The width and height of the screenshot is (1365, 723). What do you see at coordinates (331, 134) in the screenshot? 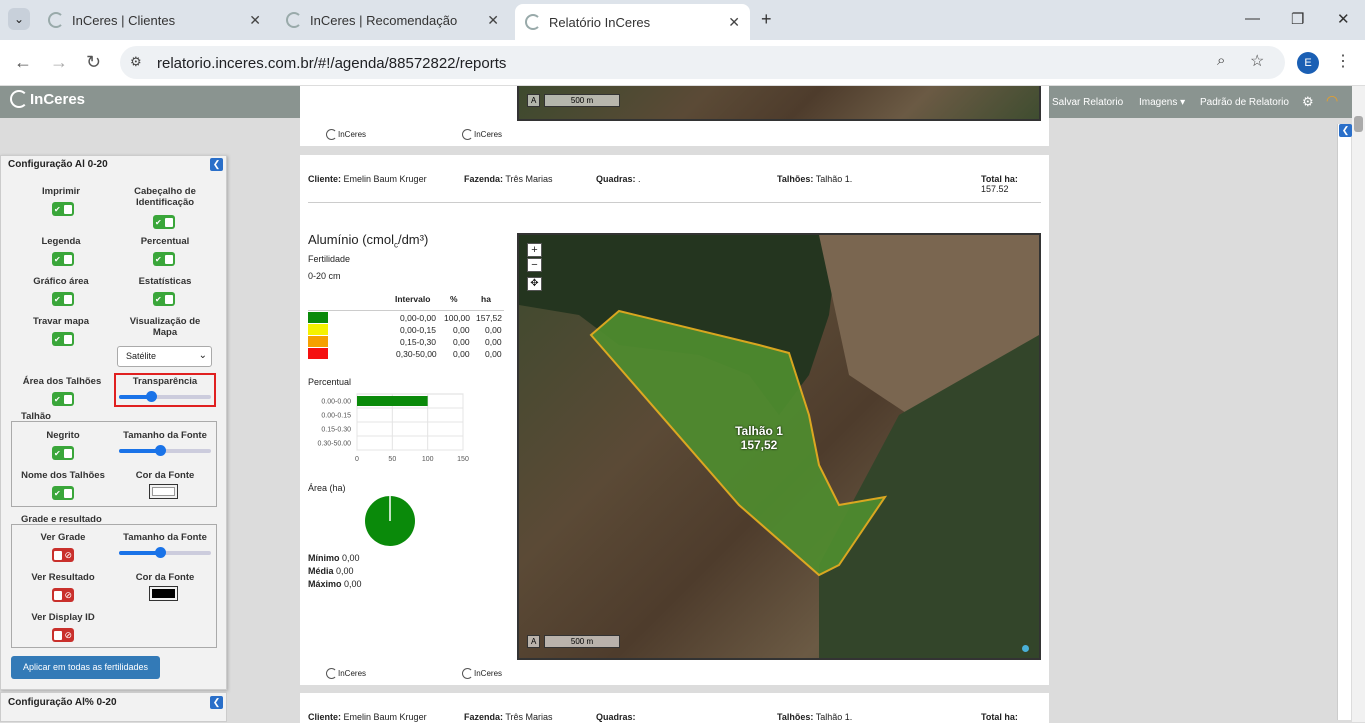
I see `logo-icon` at bounding box center [331, 134].